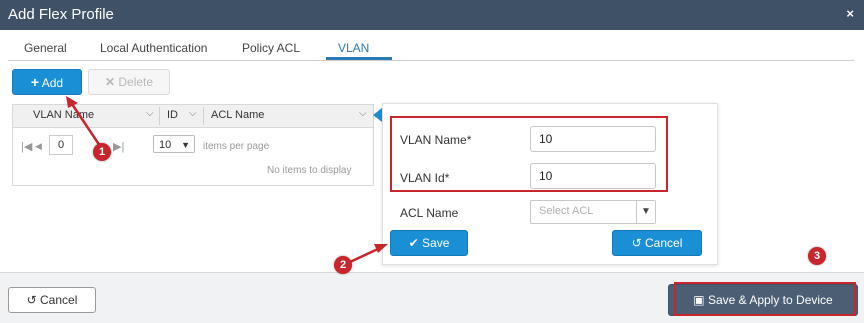 The width and height of the screenshot is (864, 323). I want to click on step-marker-3: 3, so click(817, 256).